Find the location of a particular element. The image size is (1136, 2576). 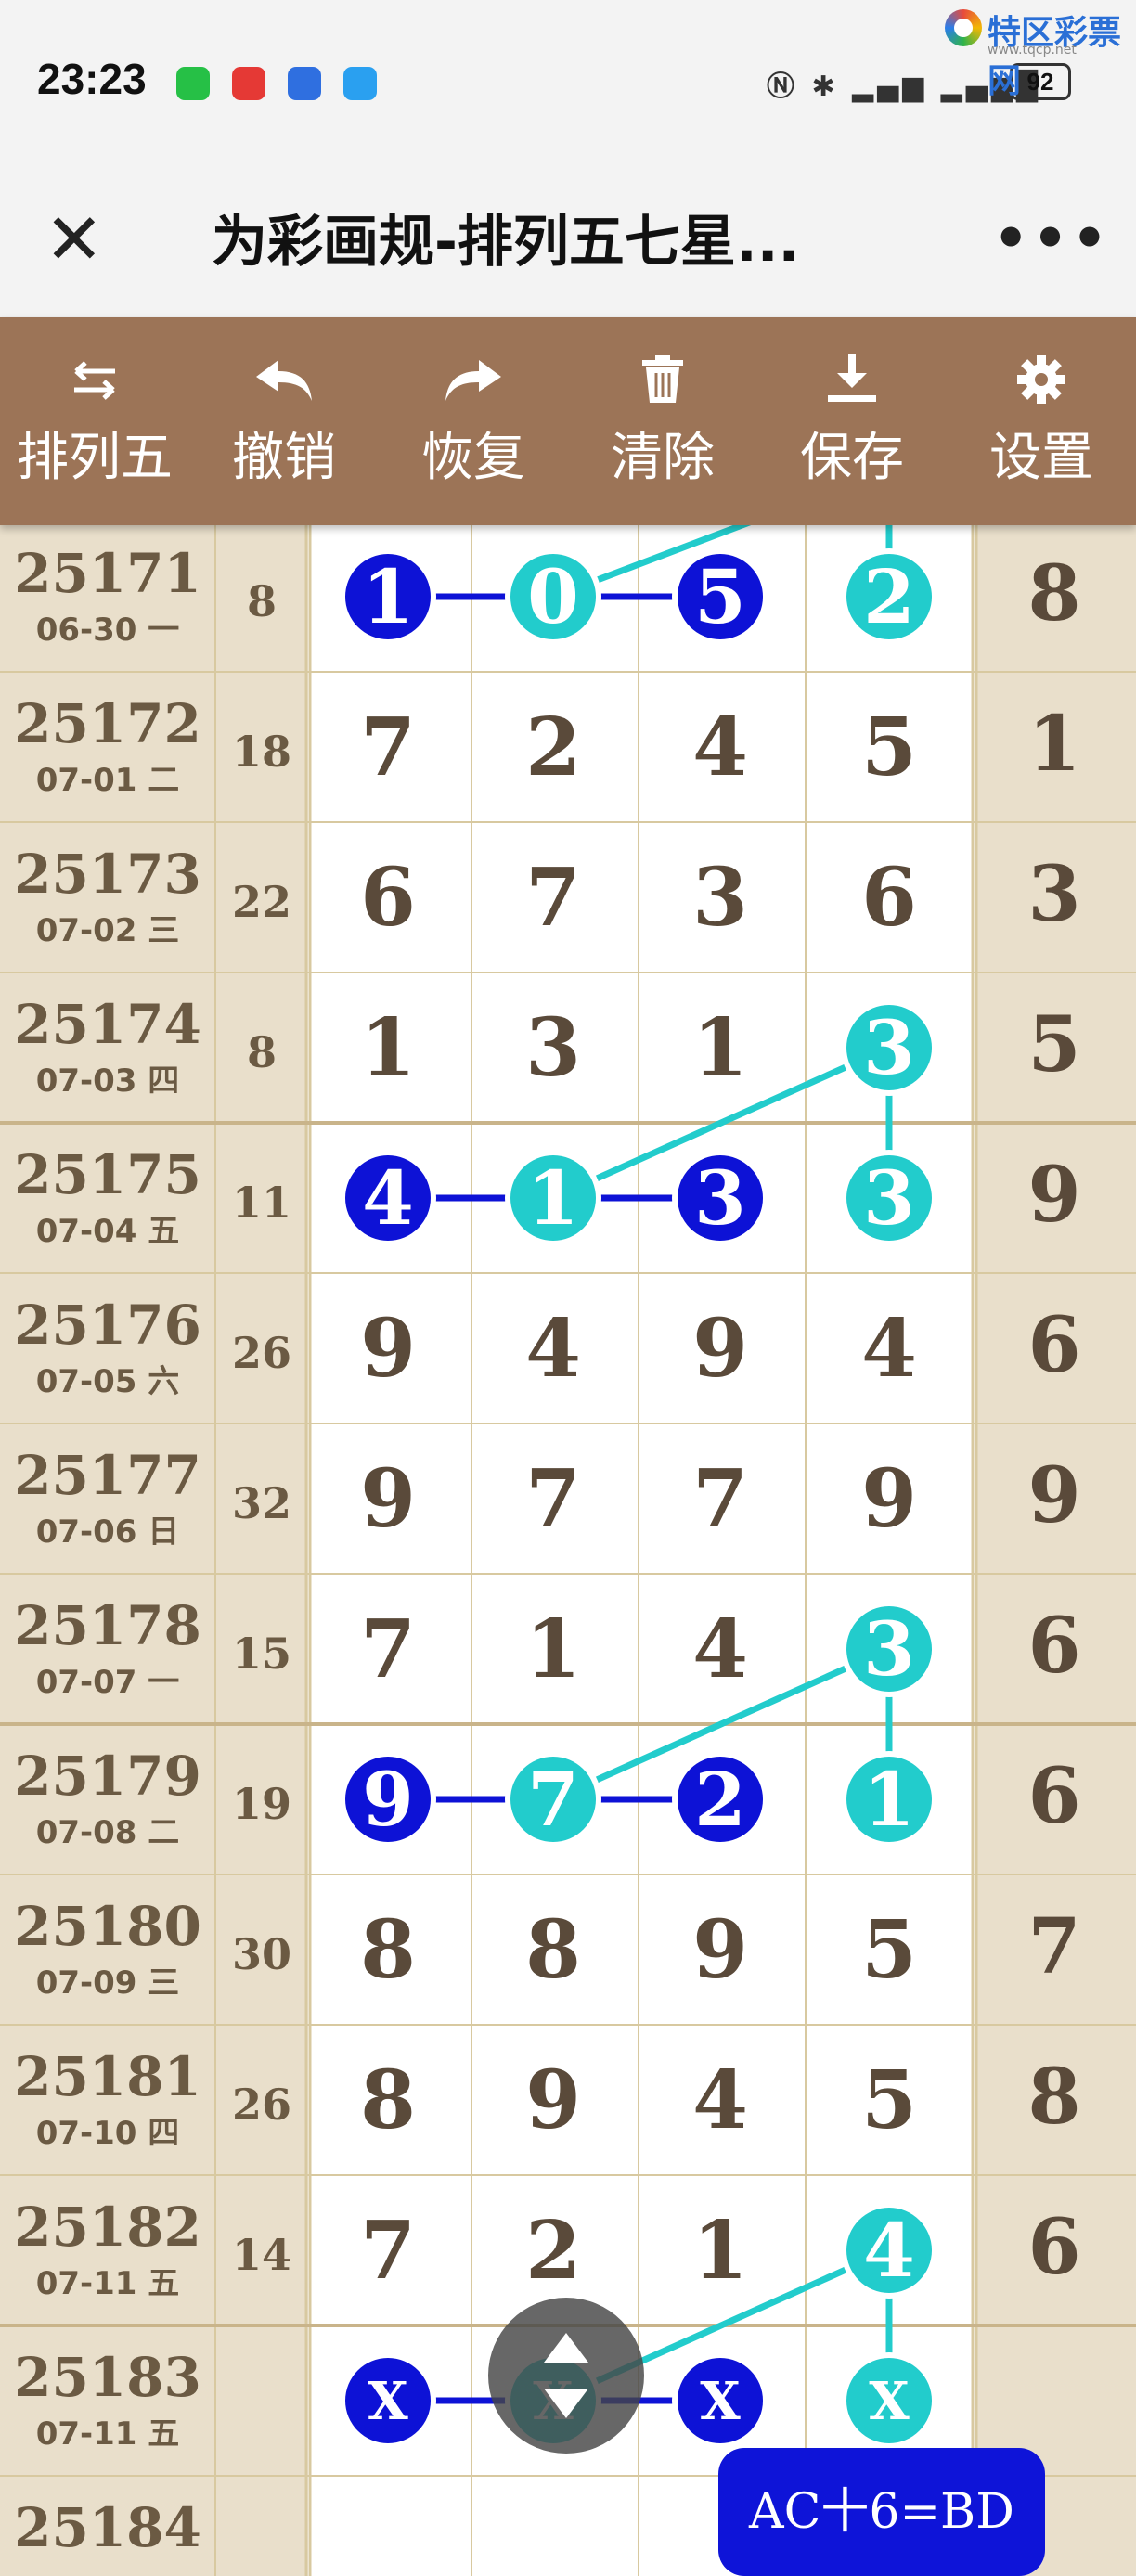

last-digit: 7 is located at coordinates (1053, 1947).